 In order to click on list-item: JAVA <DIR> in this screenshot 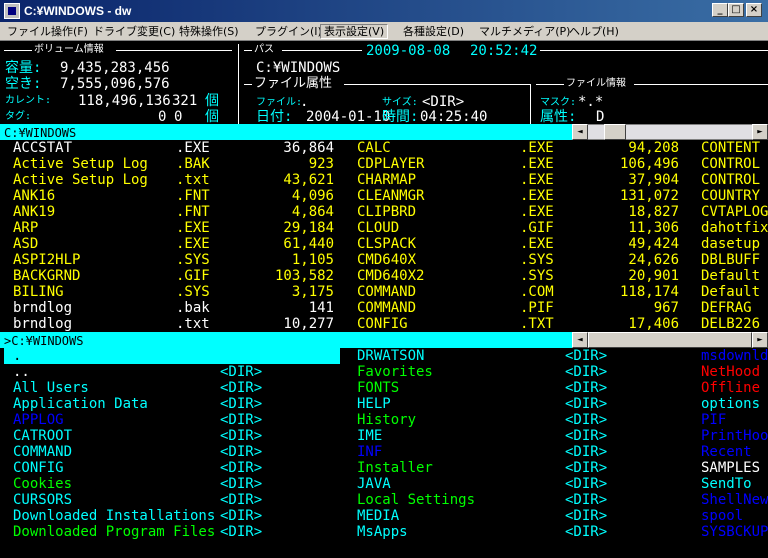, I will do `click(514, 484)`.